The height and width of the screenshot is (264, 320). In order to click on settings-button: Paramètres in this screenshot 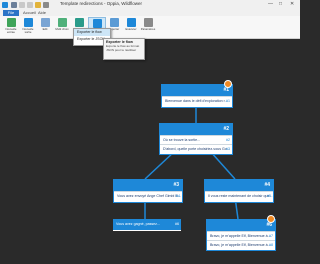, I will do `click(148, 27)`.